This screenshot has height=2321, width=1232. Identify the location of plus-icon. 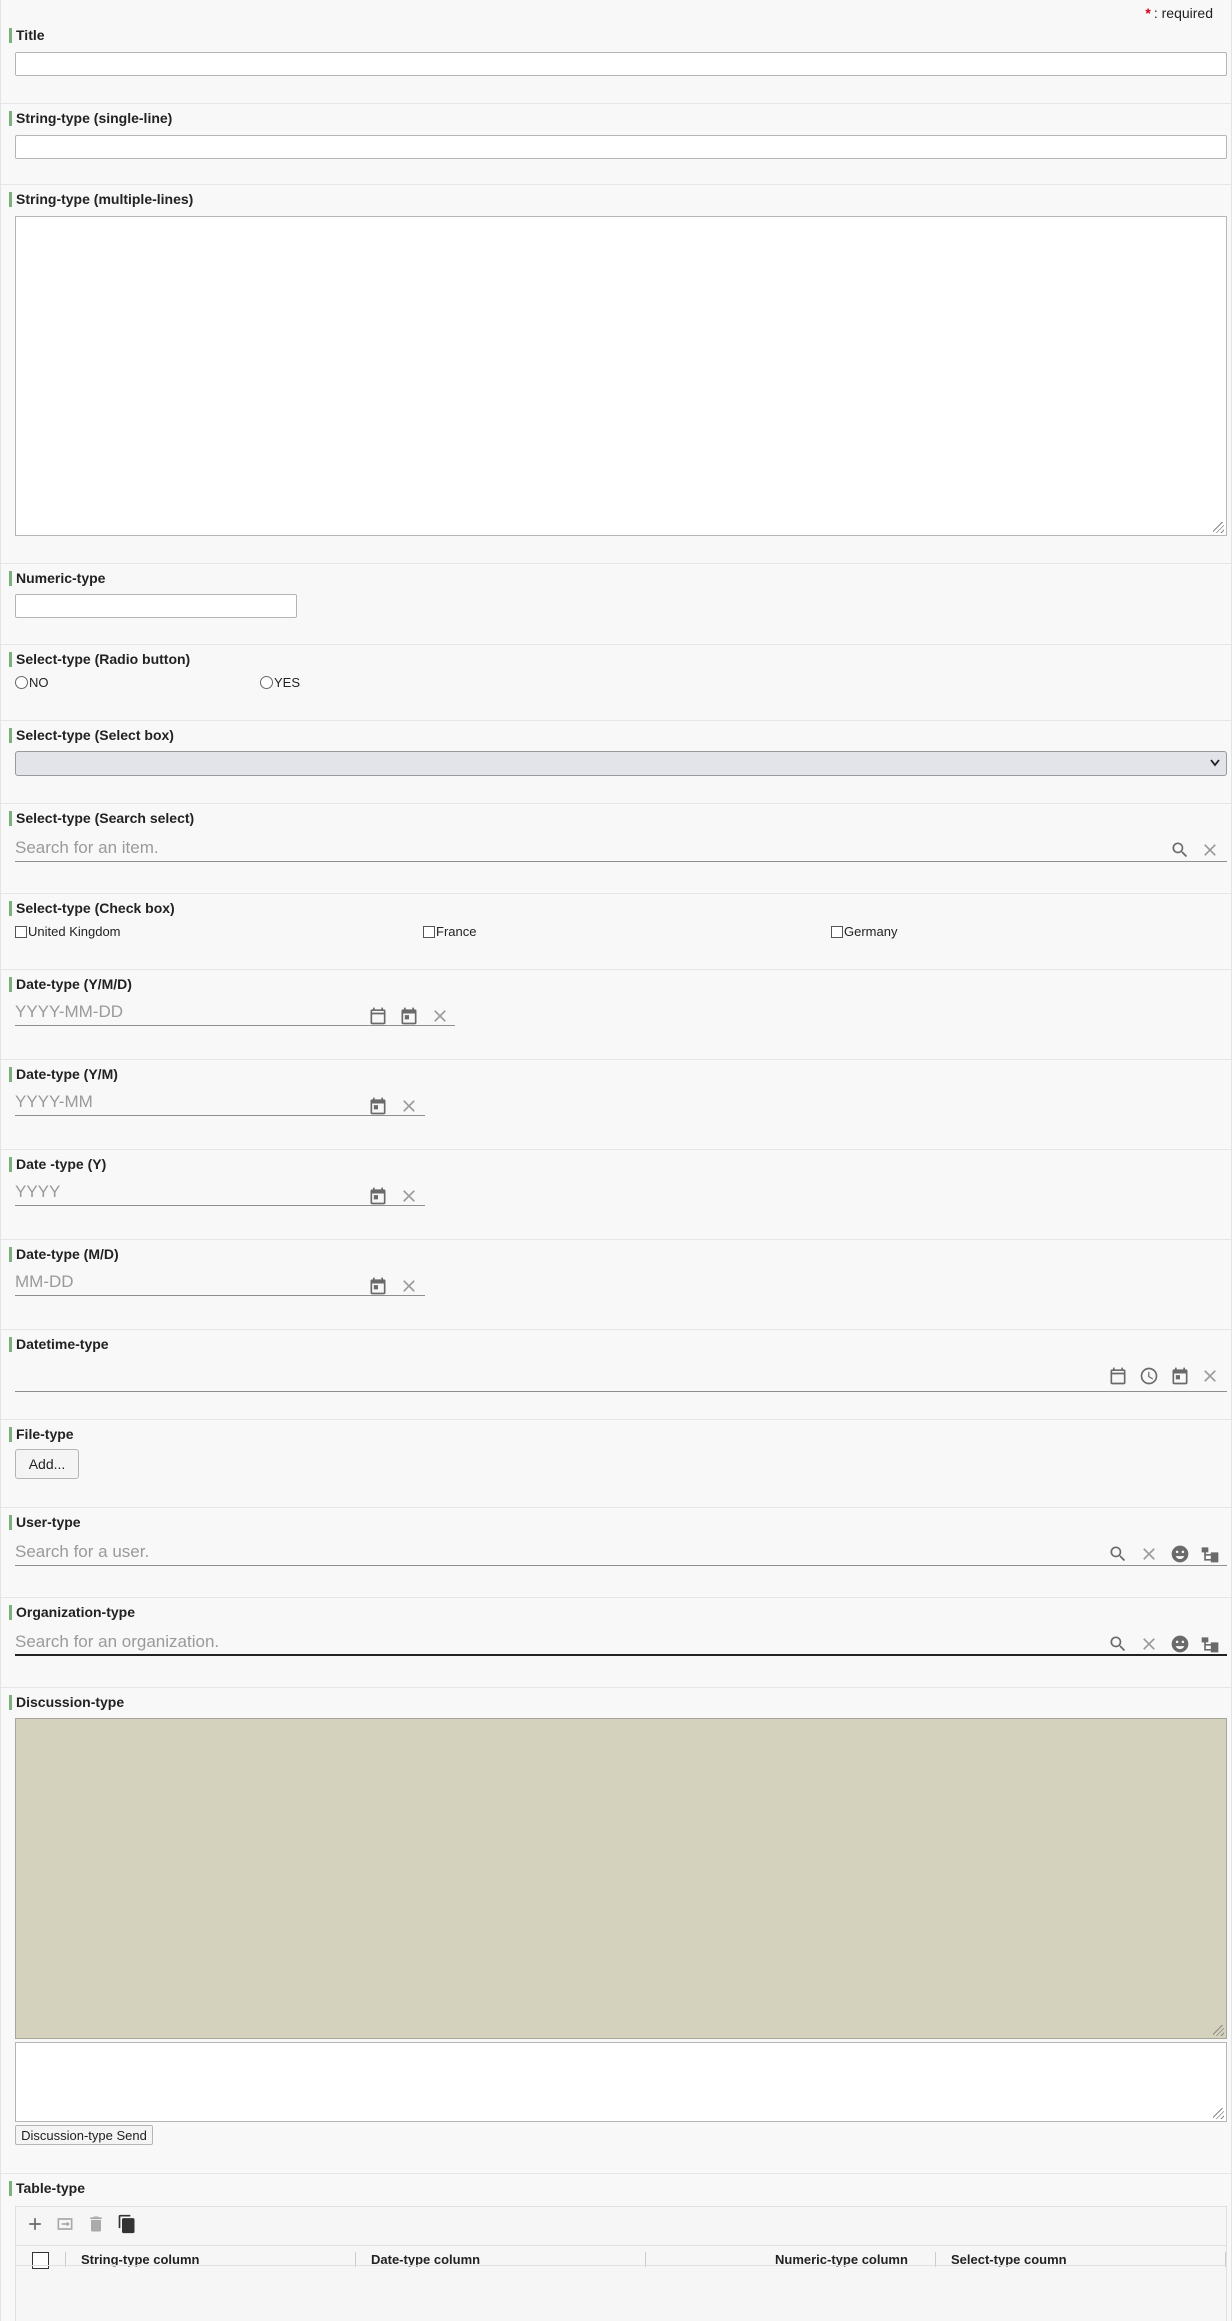
(35, 2224).